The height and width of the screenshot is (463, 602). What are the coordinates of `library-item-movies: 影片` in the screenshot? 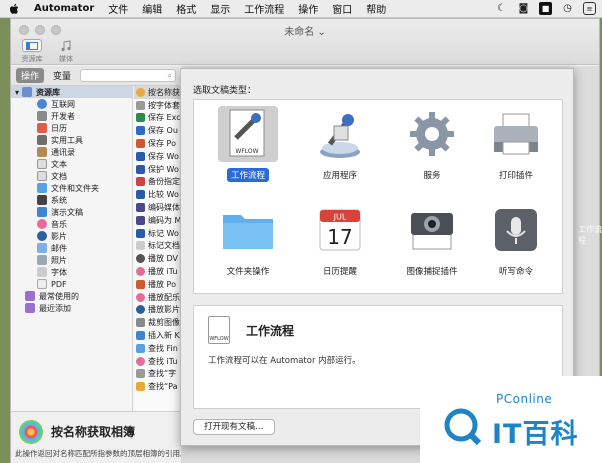 It's located at (71, 236).